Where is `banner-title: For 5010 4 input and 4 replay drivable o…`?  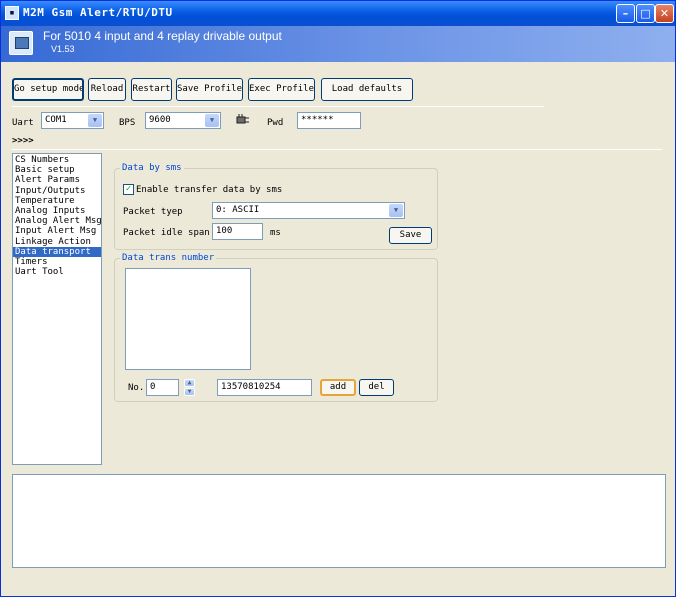
banner-title: For 5010 4 input and 4 replay drivable o… is located at coordinates (162, 36).